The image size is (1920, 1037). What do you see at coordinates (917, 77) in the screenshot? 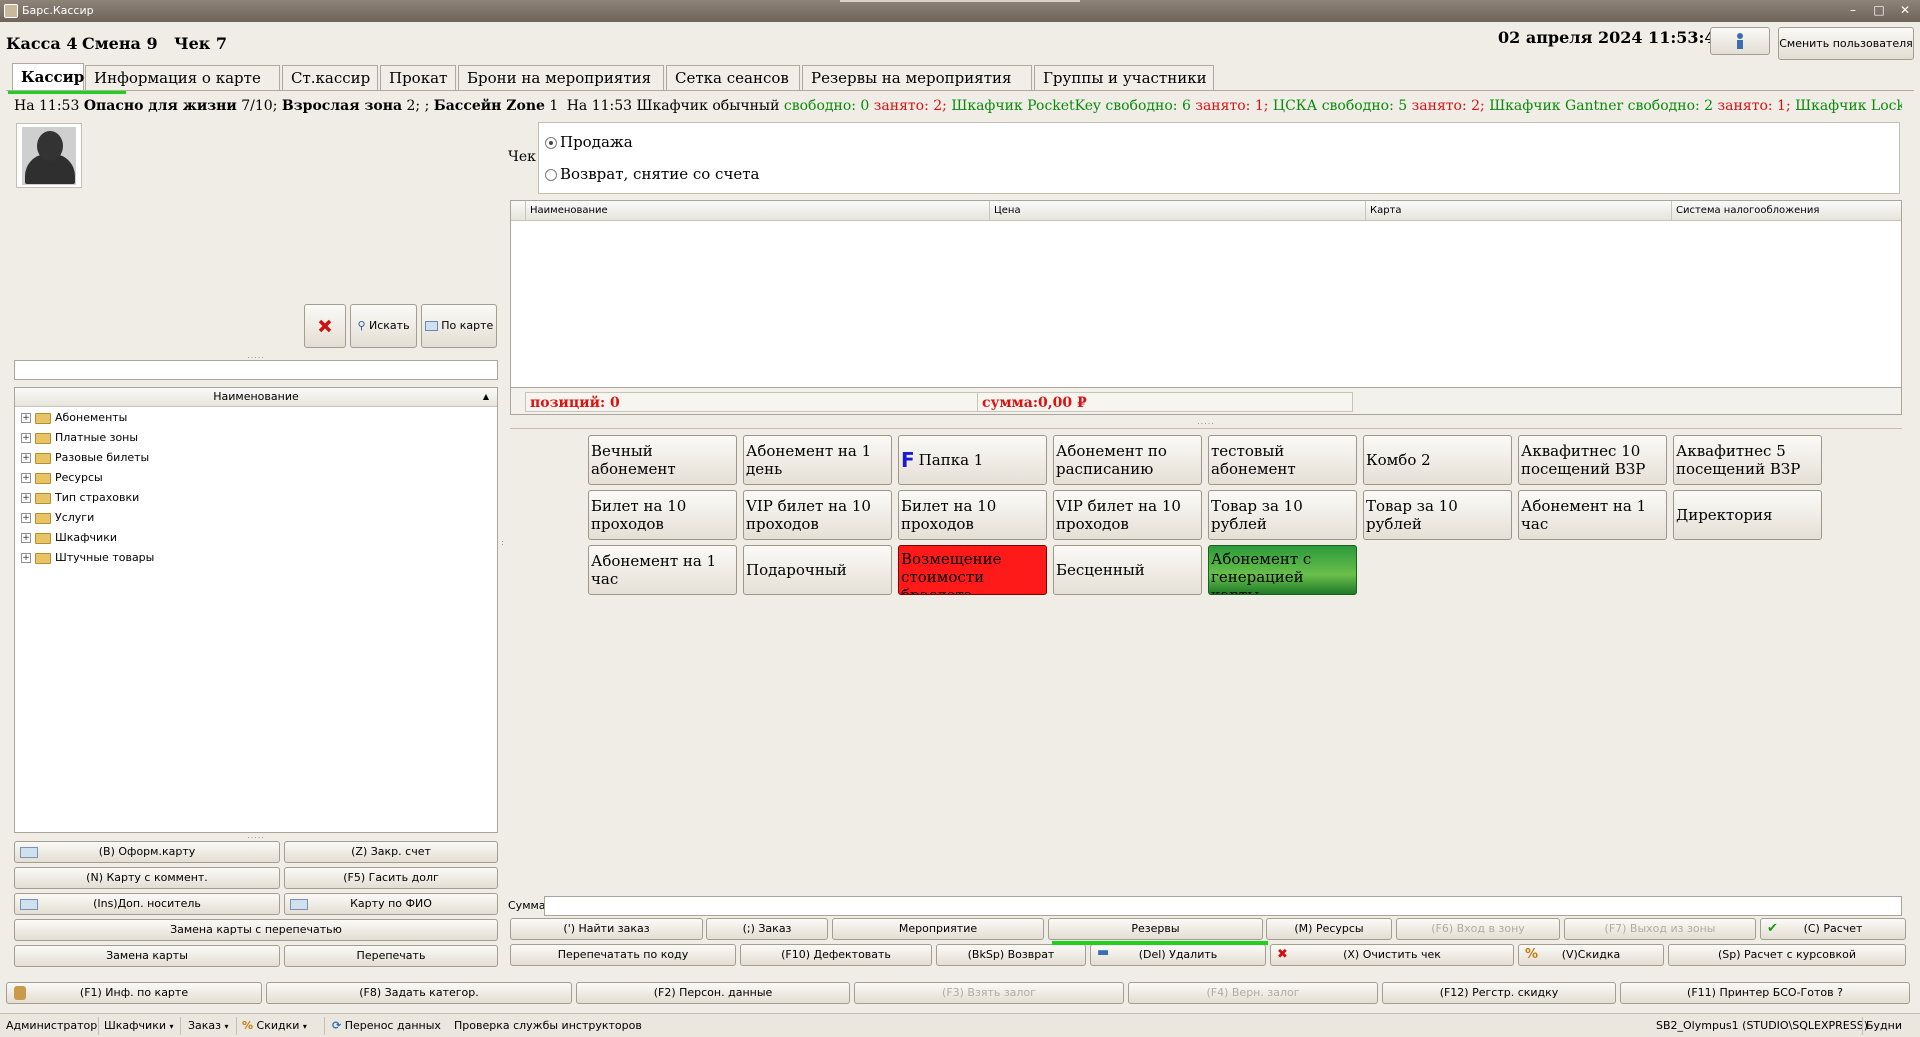
I see `tab-event-reserves: Резервы на мероприятия` at bounding box center [917, 77].